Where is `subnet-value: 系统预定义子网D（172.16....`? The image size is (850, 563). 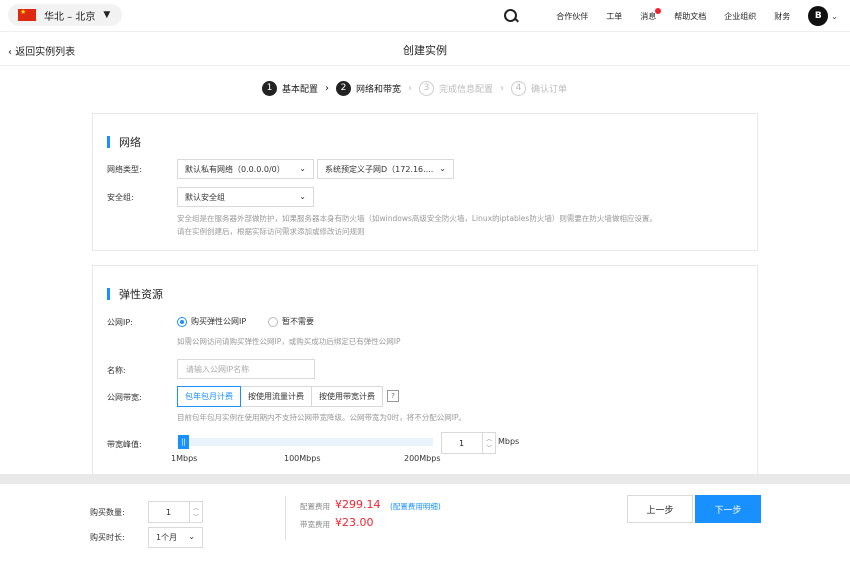
subnet-value: 系统预定义子网D（172.16.... is located at coordinates (379, 169).